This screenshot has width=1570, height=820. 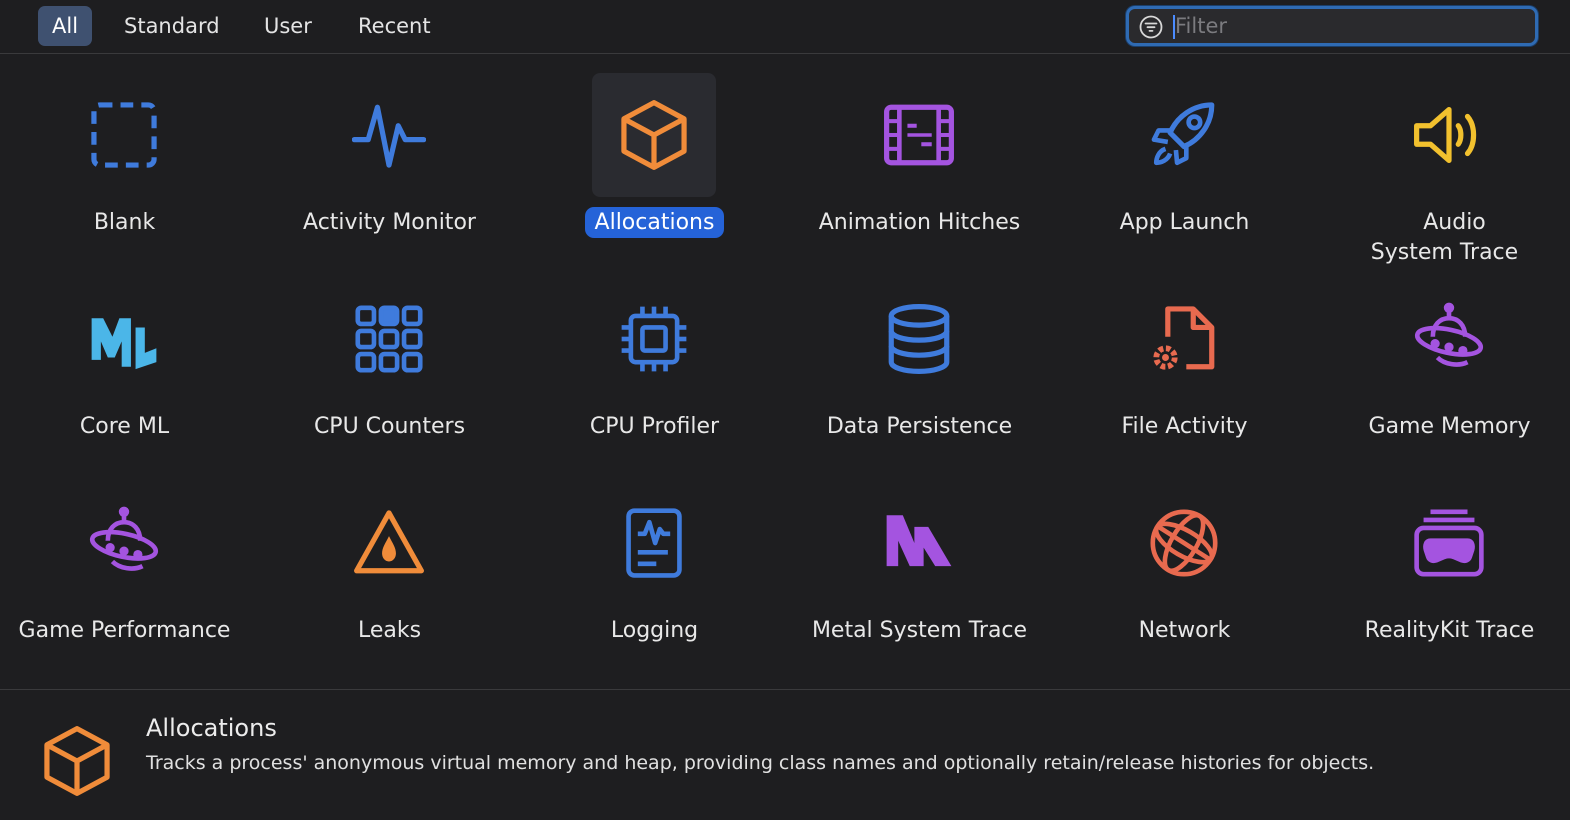 What do you see at coordinates (172, 26) in the screenshot?
I see `tab-standard: Standard` at bounding box center [172, 26].